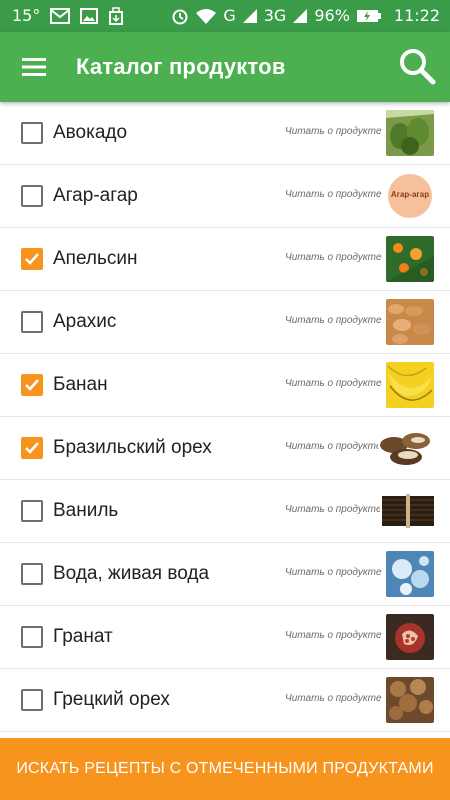  What do you see at coordinates (225, 133) in the screenshot?
I see `list-item: Авокадо Читать о продукте` at bounding box center [225, 133].